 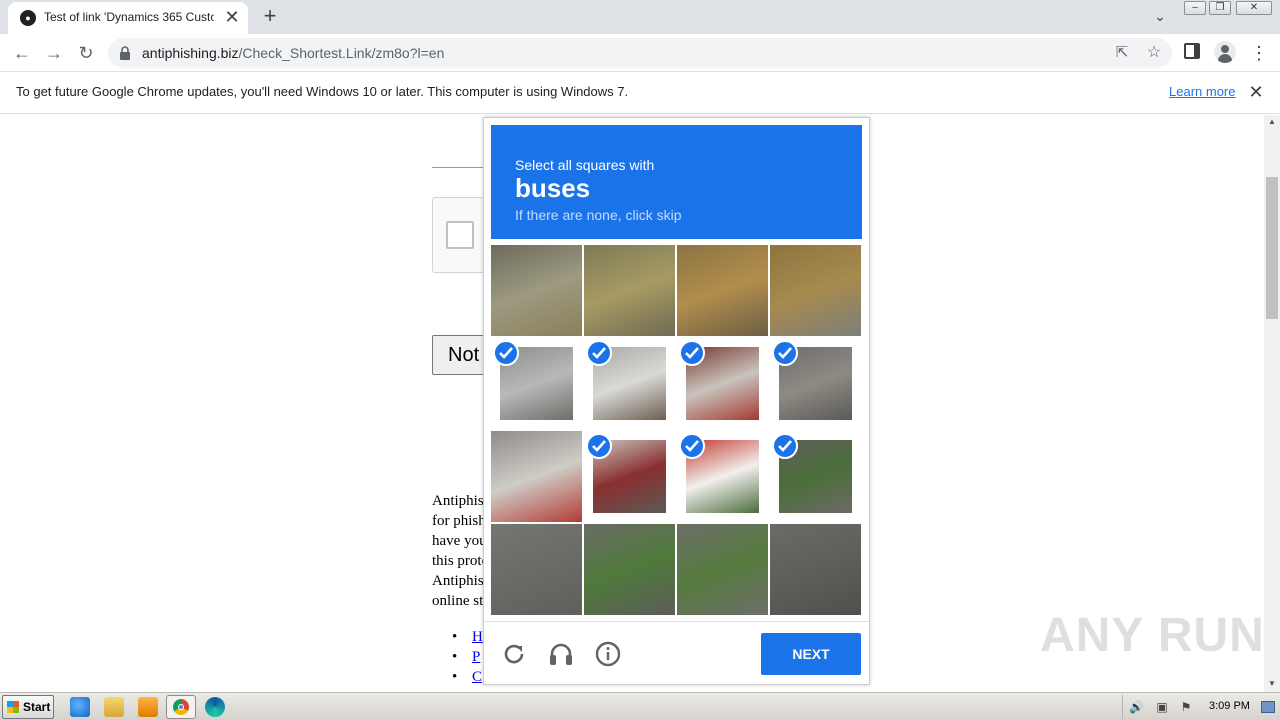 What do you see at coordinates (28, 18) in the screenshot?
I see `lock-favicon-icon: ●` at bounding box center [28, 18].